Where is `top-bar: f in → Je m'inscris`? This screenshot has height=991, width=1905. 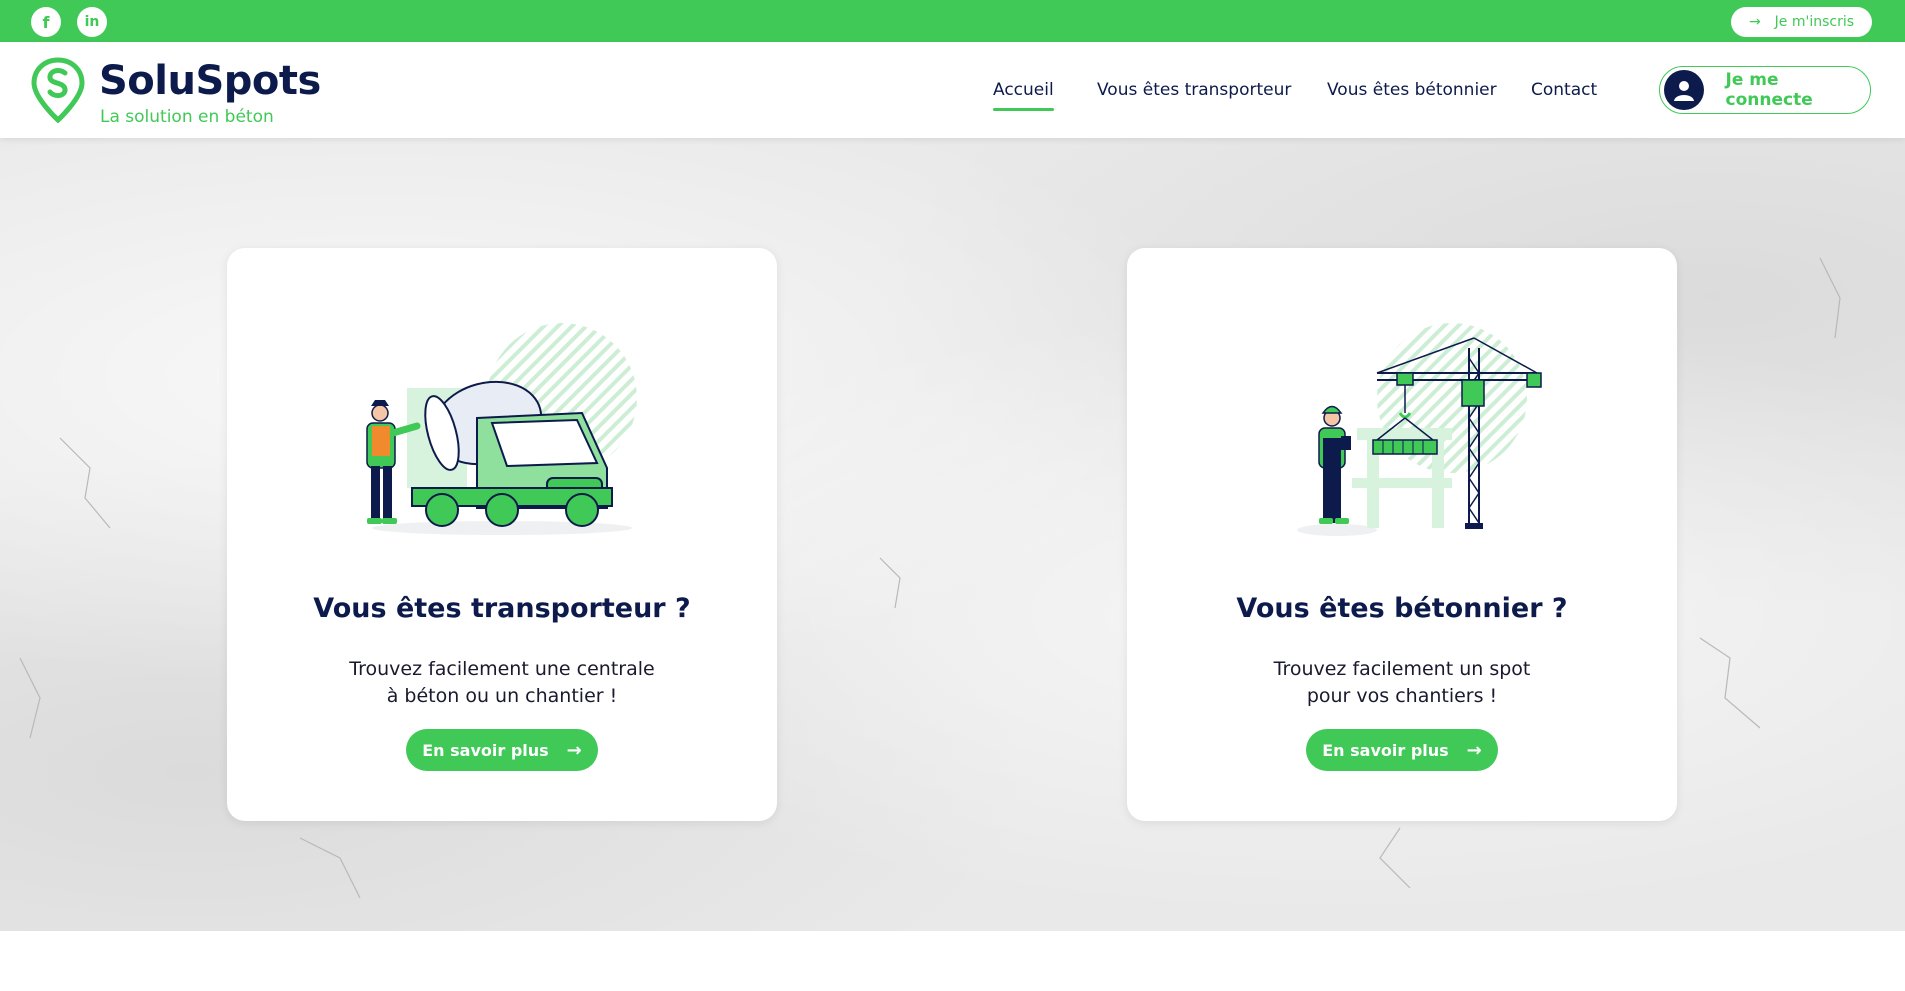
top-bar: f in → Je m'inscris is located at coordinates (952, 21).